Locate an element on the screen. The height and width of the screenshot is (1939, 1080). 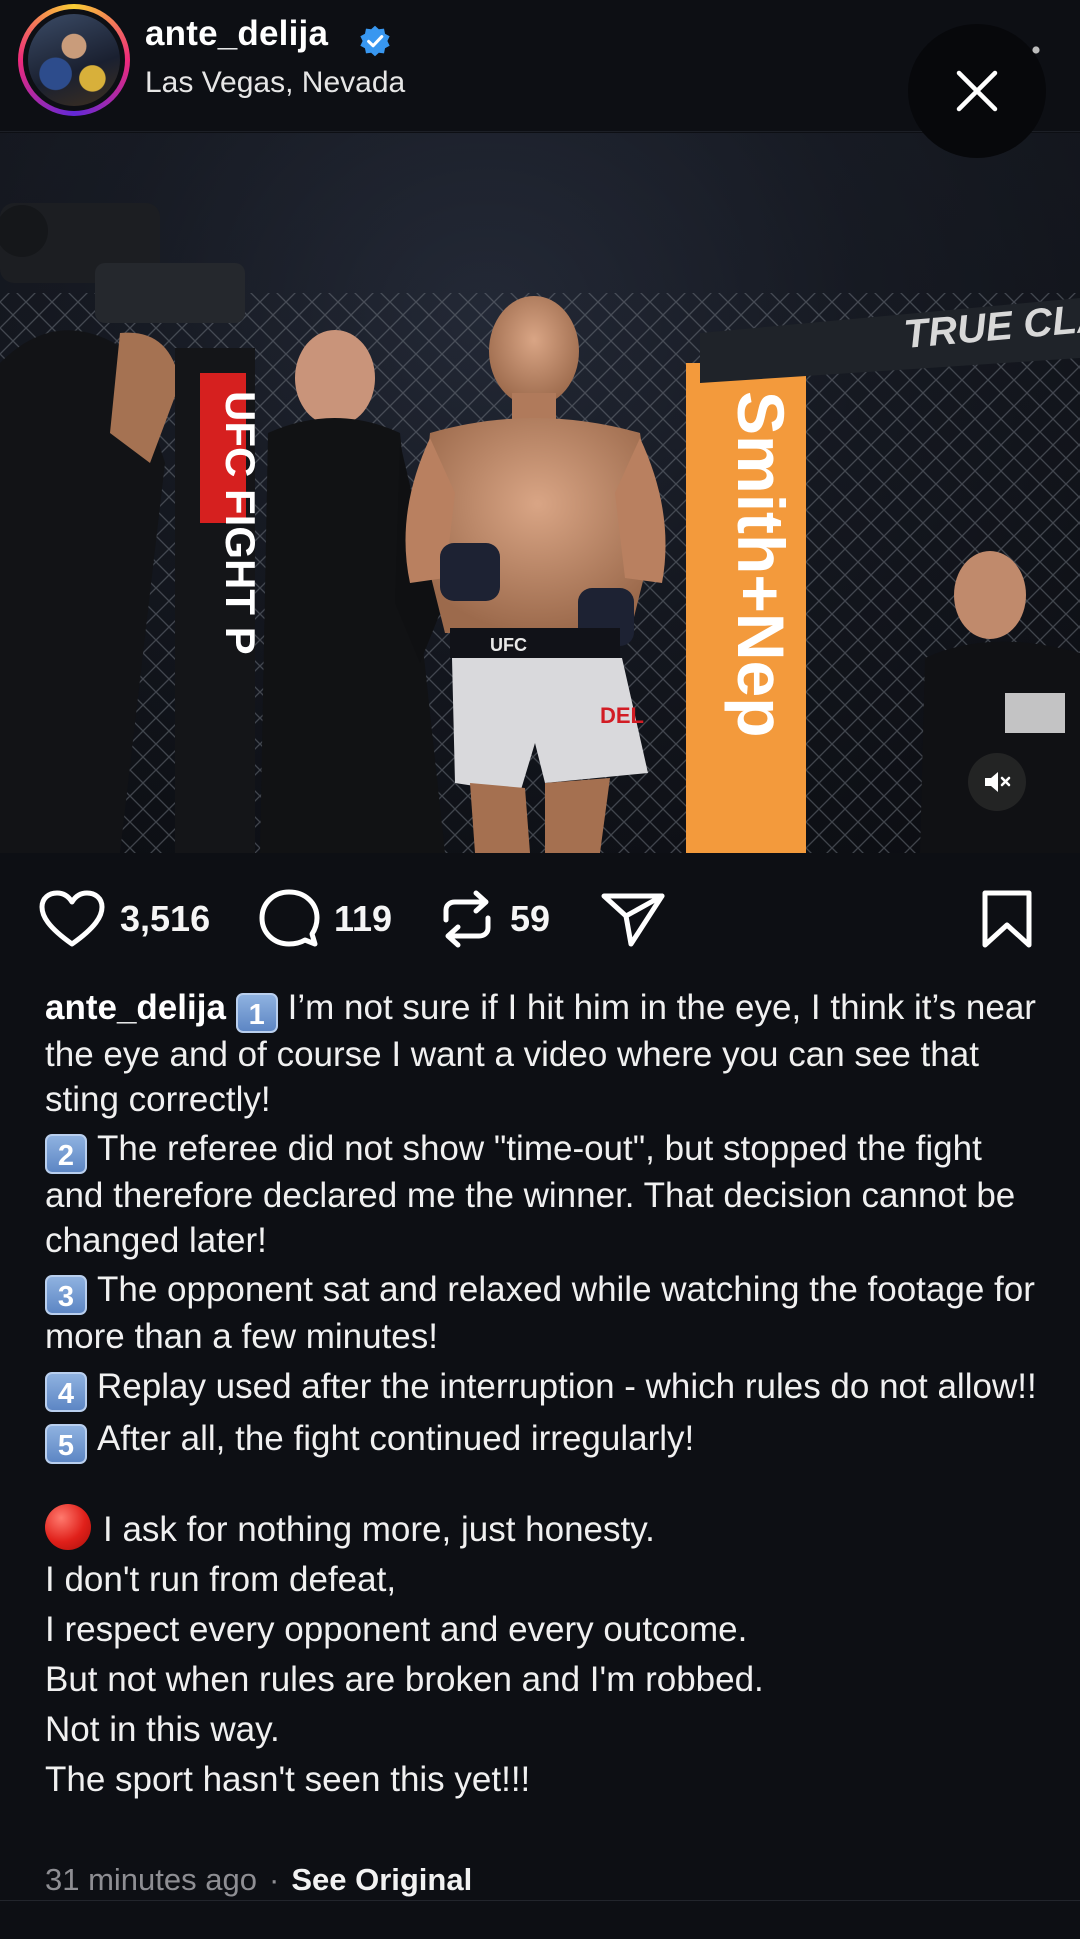
share-button is located at coordinates (633, 919).